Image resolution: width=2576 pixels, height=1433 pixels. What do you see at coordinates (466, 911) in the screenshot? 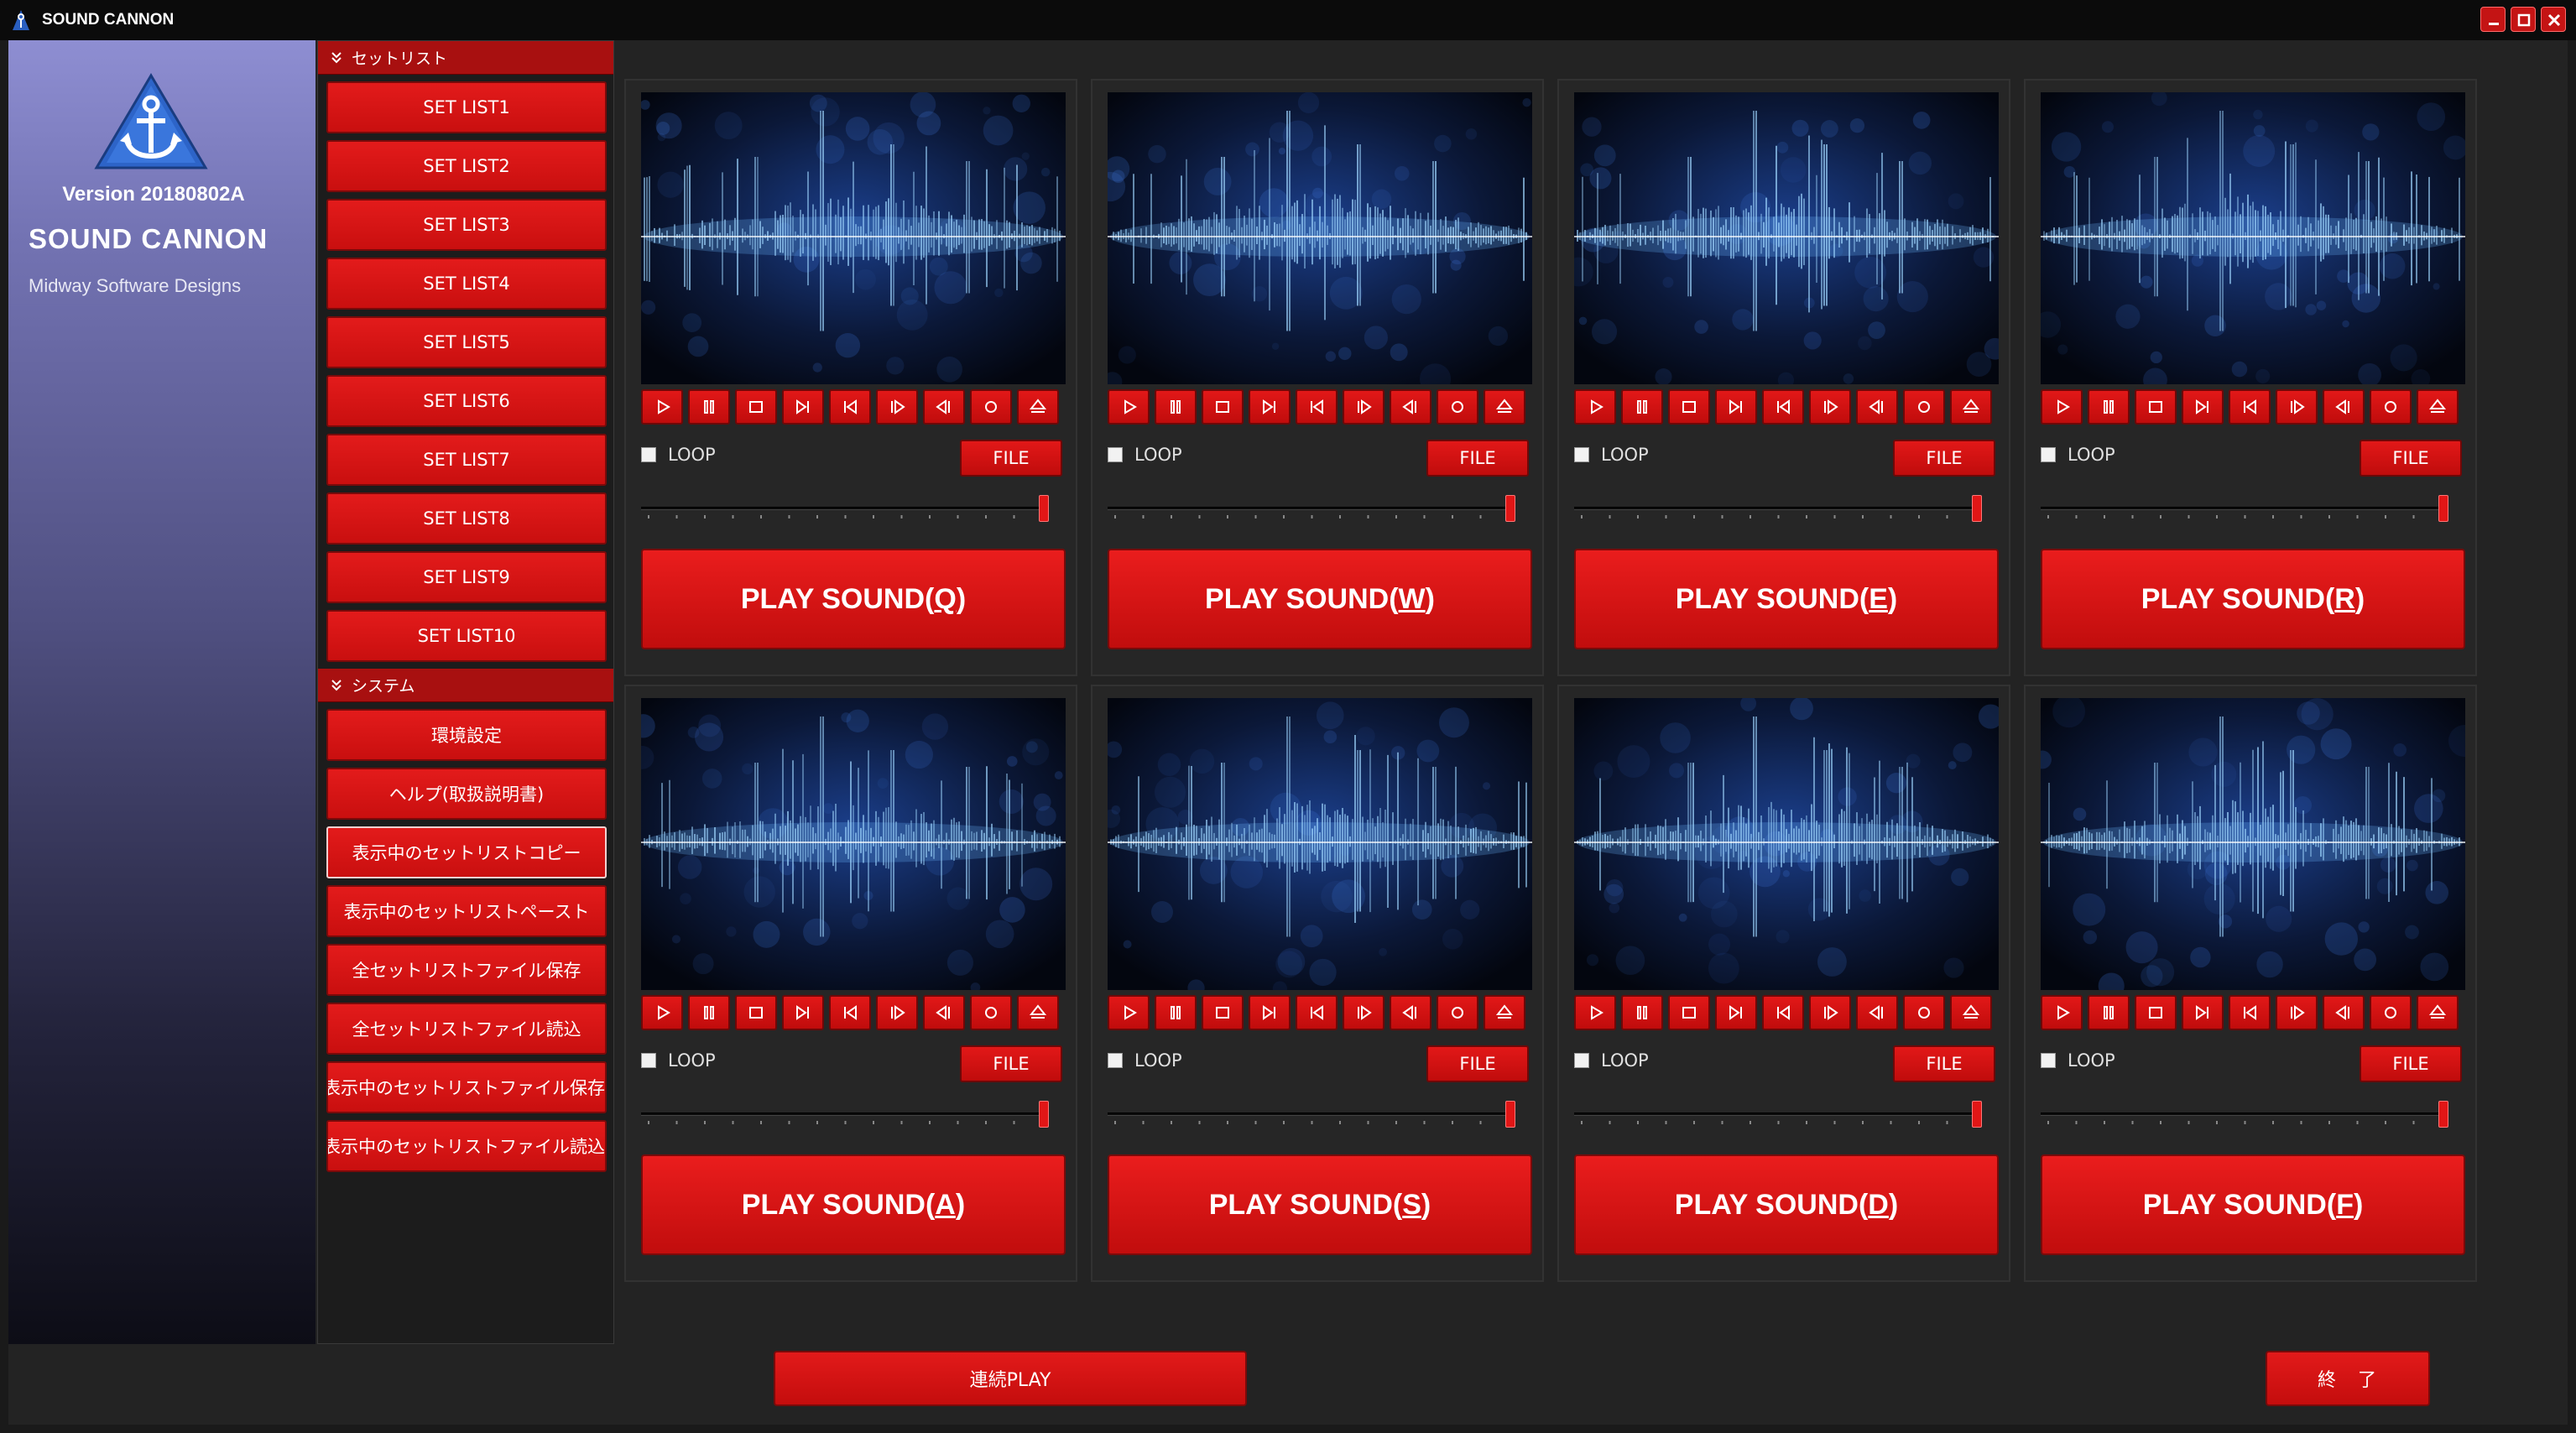
I see `paste-setlist-button: 表示中のセットリストペースト` at bounding box center [466, 911].